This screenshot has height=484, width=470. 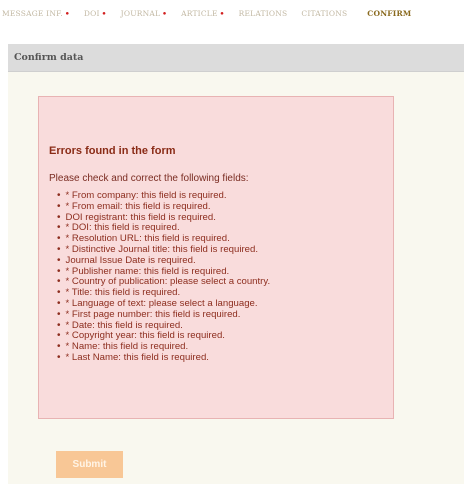 What do you see at coordinates (199, 13) in the screenshot?
I see `tab-label: ARTICLE` at bounding box center [199, 13].